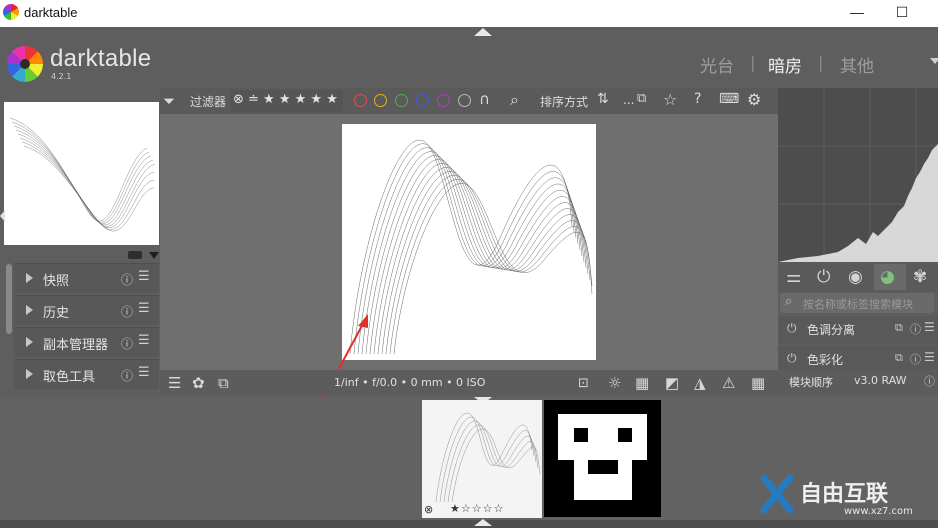 The image size is (938, 528). What do you see at coordinates (86, 310) in the screenshot?
I see `module-history: 历史 ⓘ ☰` at bounding box center [86, 310].